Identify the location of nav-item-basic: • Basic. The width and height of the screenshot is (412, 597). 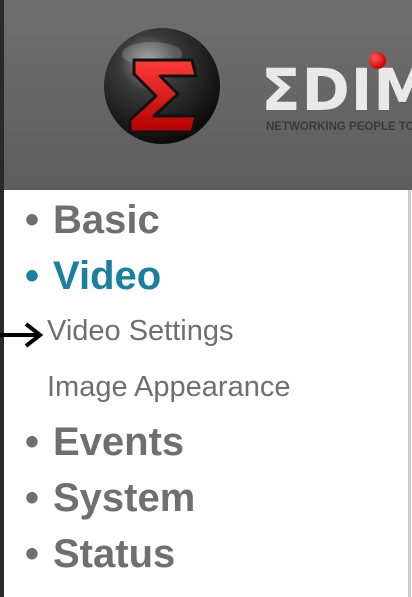
(92, 220).